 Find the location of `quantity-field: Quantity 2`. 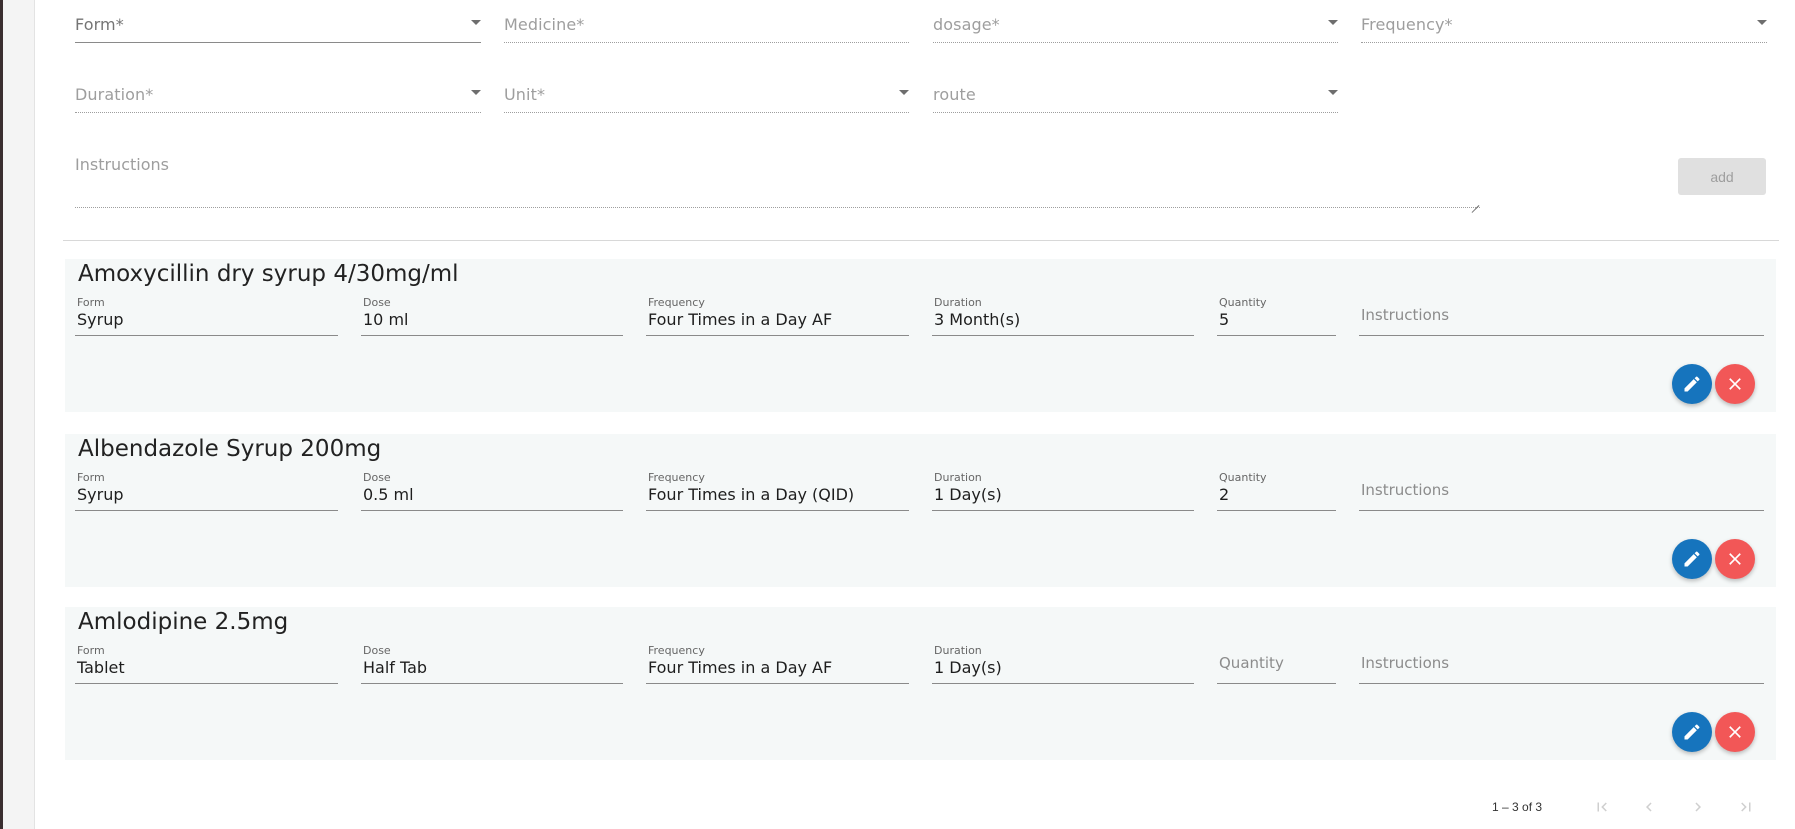

quantity-field: Quantity 2 is located at coordinates (1276, 491).